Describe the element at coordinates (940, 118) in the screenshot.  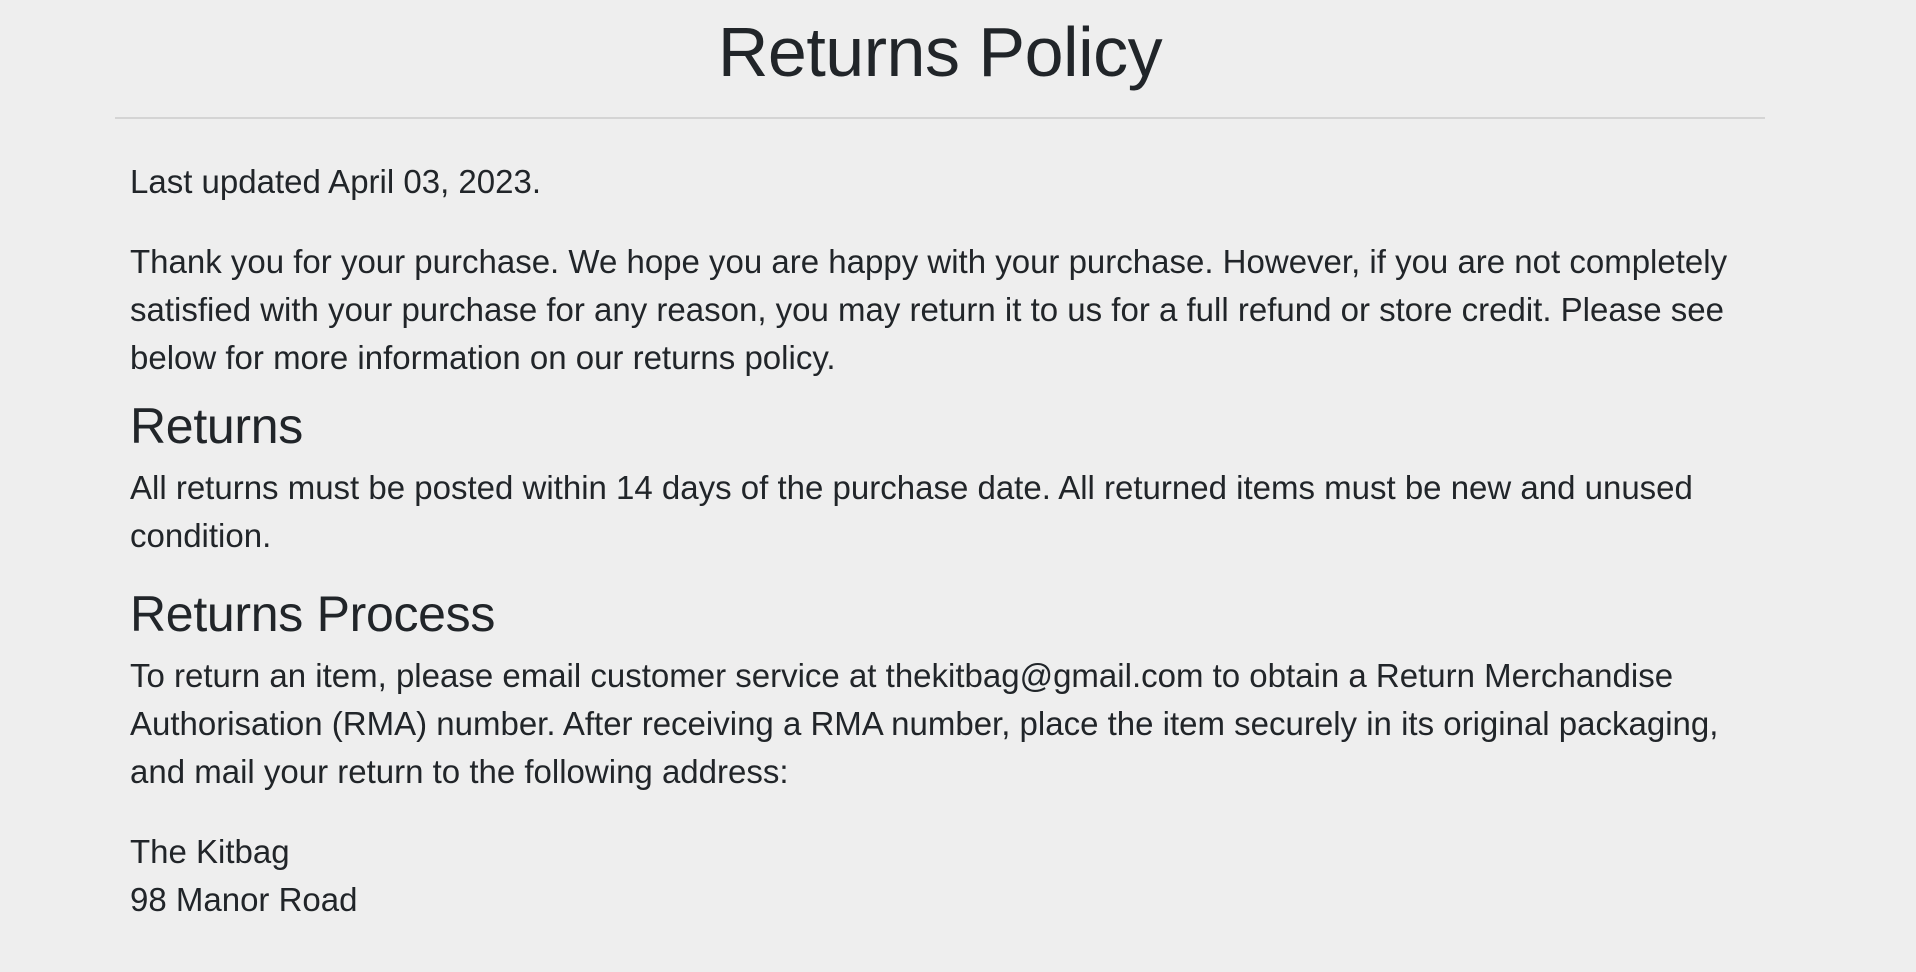
I see `title-divider` at that location.